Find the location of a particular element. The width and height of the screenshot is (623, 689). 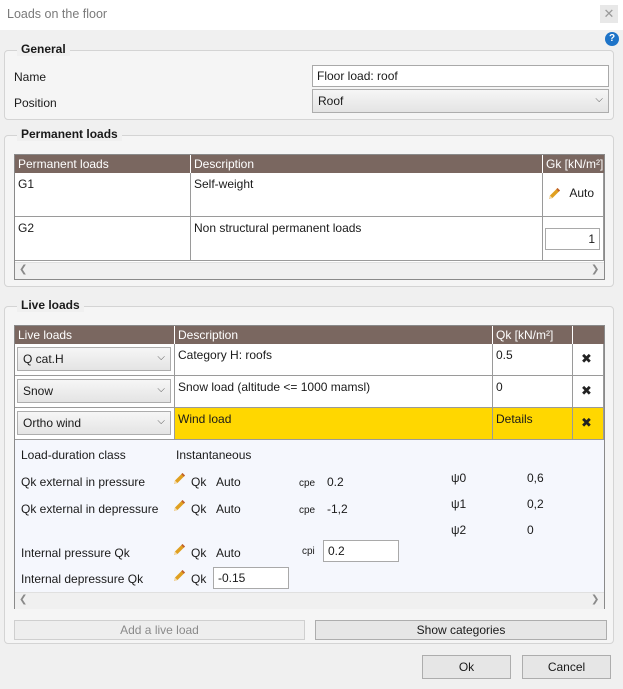

live-type-select-value: Ortho wind is located at coordinates (52, 423).